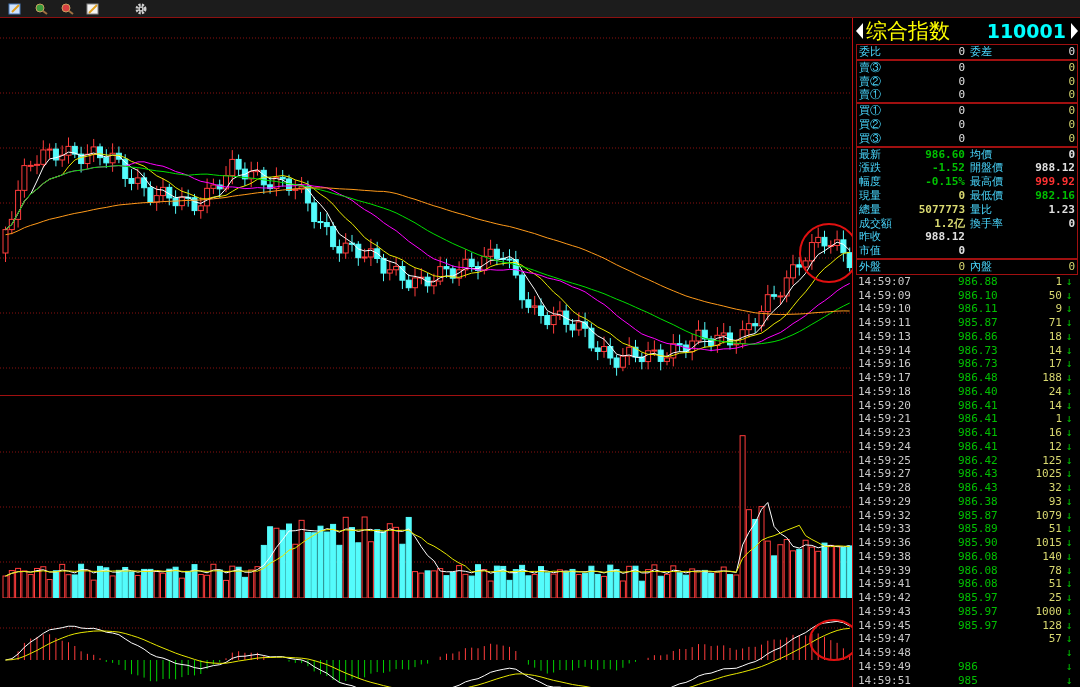 This screenshot has width=1080, height=687. Describe the element at coordinates (986, 223) in the screenshot. I see `field-label: 換手率` at that location.